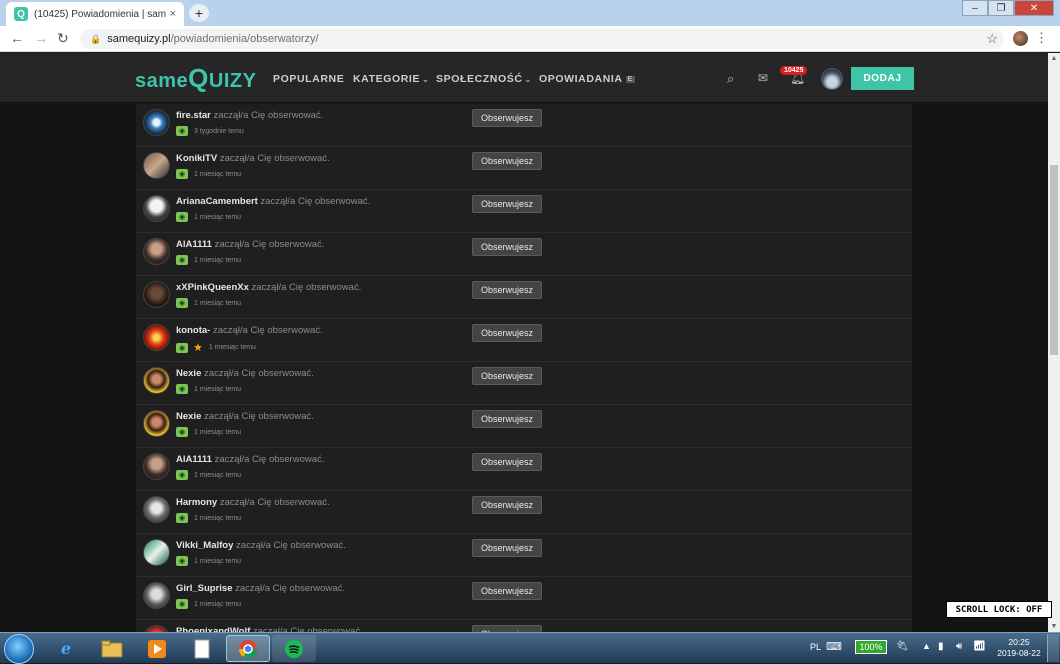  I want to click on username-link: xXPinkQueenXx, so click(212, 287).